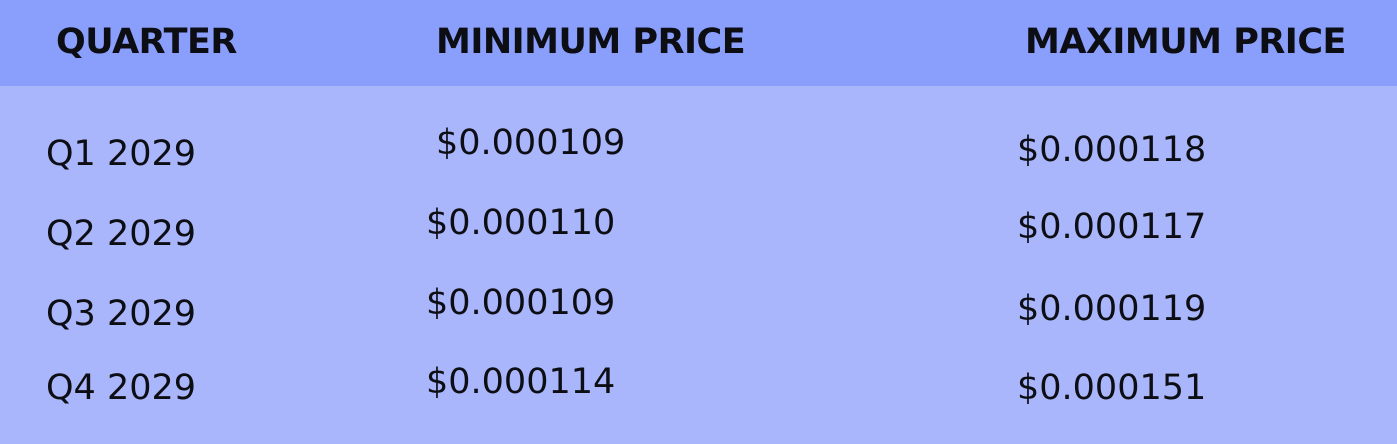 The width and height of the screenshot is (1397, 444). I want to click on cell-max-price: $0.000151, so click(1112, 388).